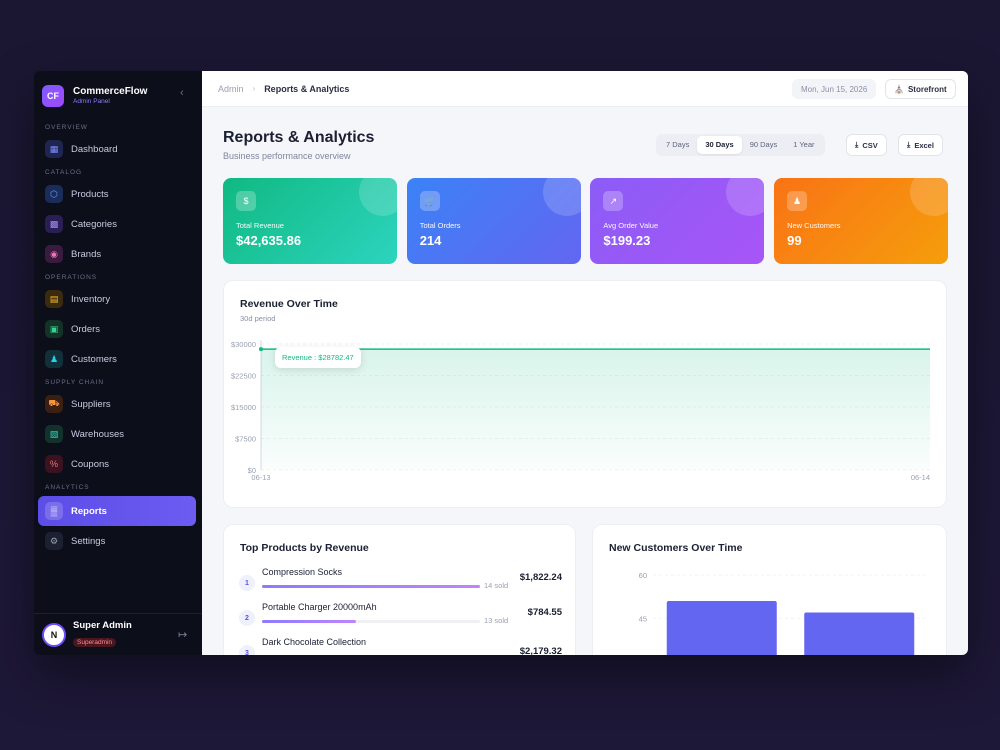  Describe the element at coordinates (115, 224) in the screenshot. I see `sidebar-item-categories: ▩ Categories` at that location.